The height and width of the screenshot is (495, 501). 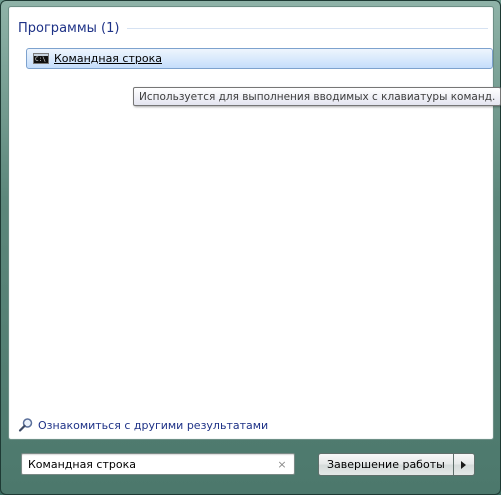 I want to click on shutdown-button: Завершение работы, so click(x=385, y=464).